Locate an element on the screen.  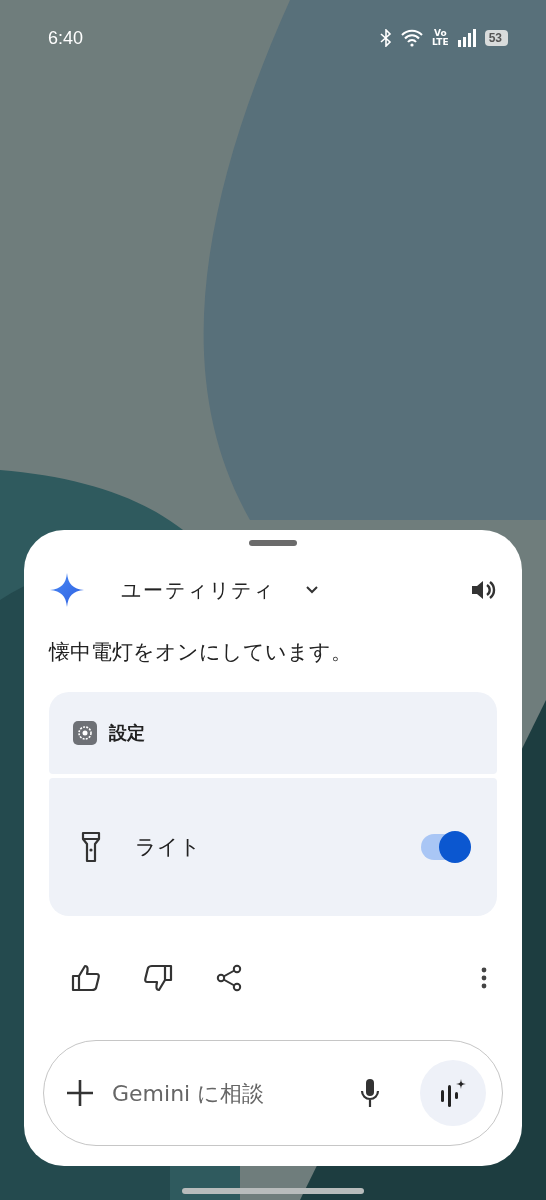
clock: 6:40 is located at coordinates (66, 38).